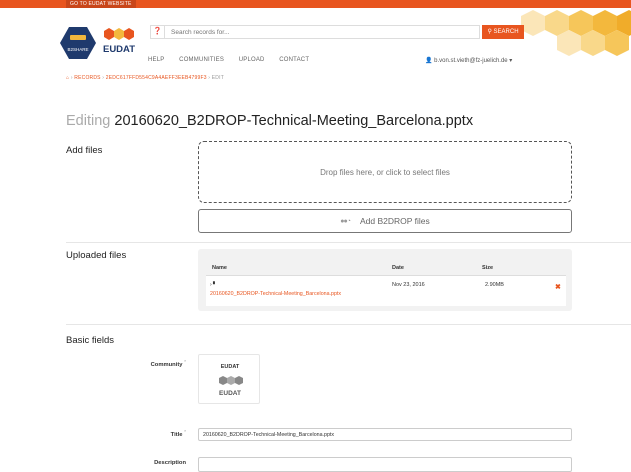 This screenshot has width=631, height=472. Describe the element at coordinates (408, 285) in the screenshot. I see `file-date: Nov 23, 2016` at that location.